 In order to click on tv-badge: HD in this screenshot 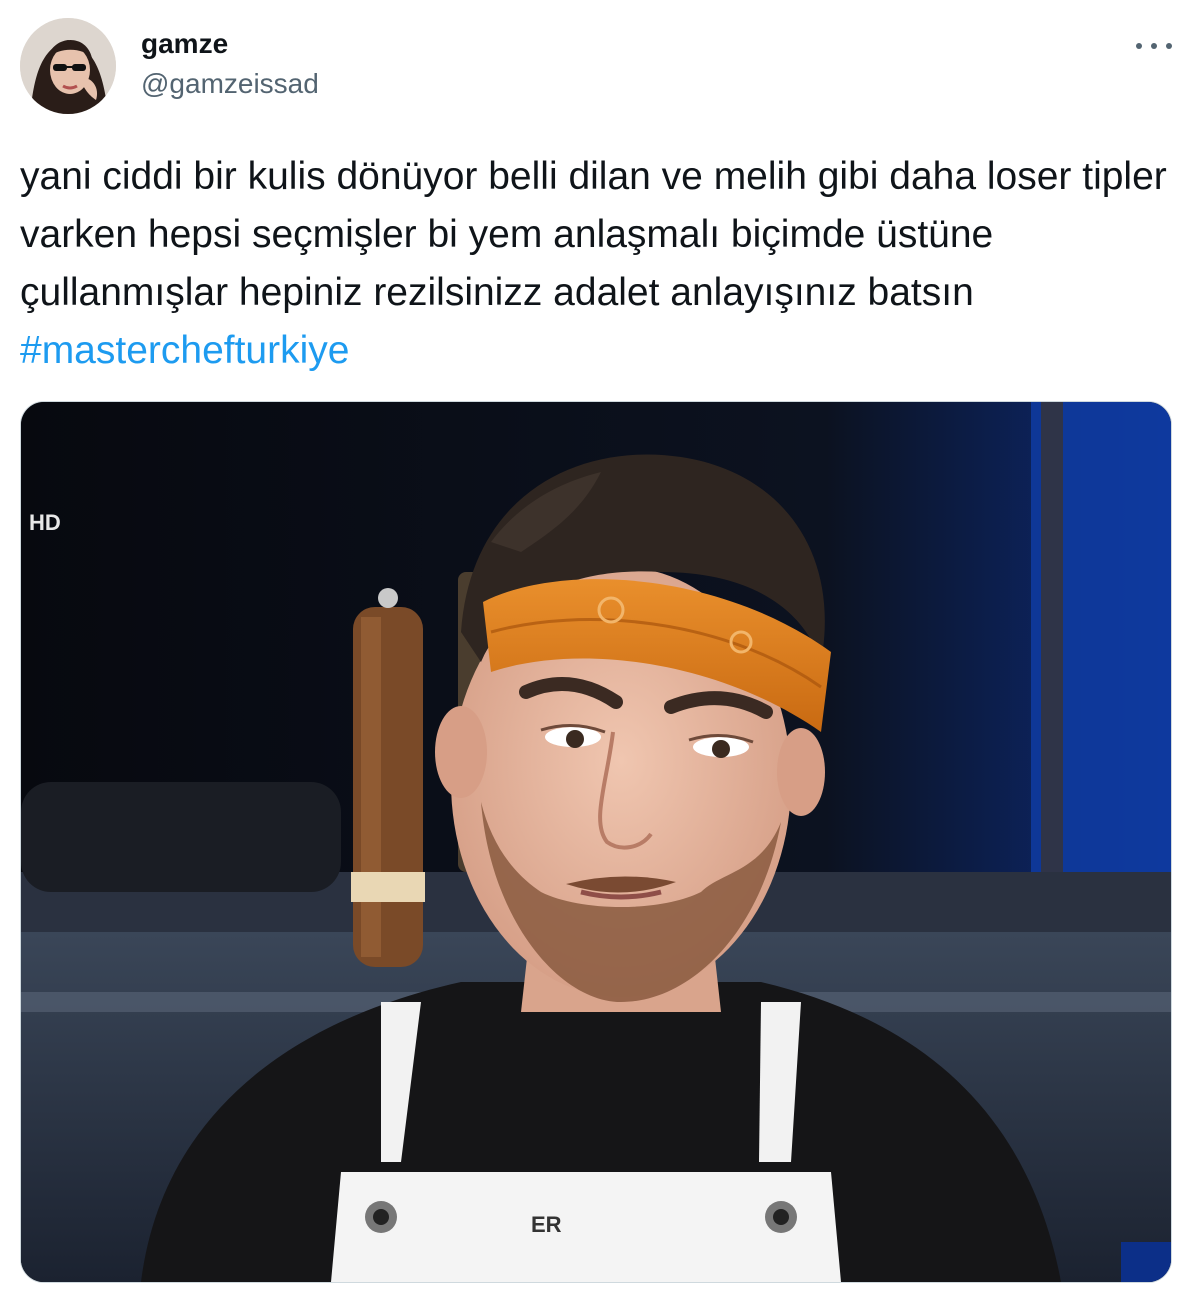, I will do `click(45, 522)`.